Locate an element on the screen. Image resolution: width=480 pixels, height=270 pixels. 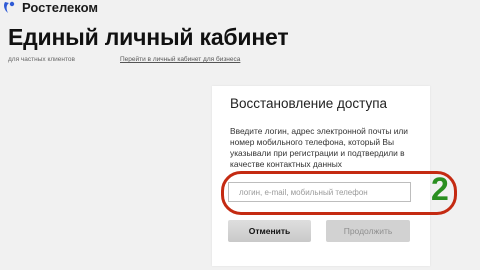
header-logo: Ростелеком is located at coordinates (49, 7).